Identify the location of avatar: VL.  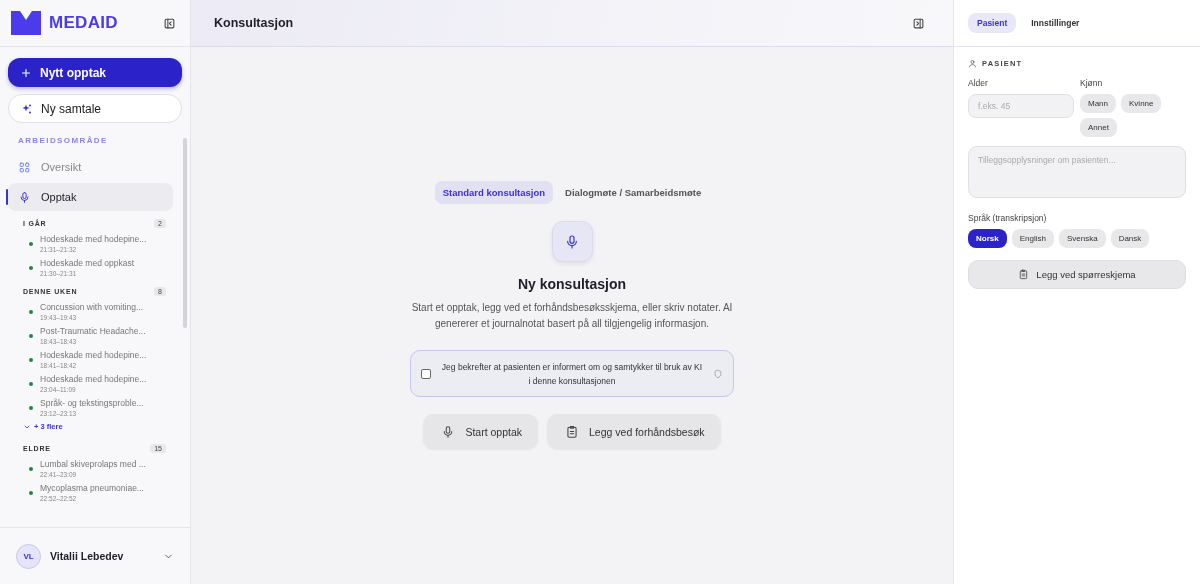
(28, 556).